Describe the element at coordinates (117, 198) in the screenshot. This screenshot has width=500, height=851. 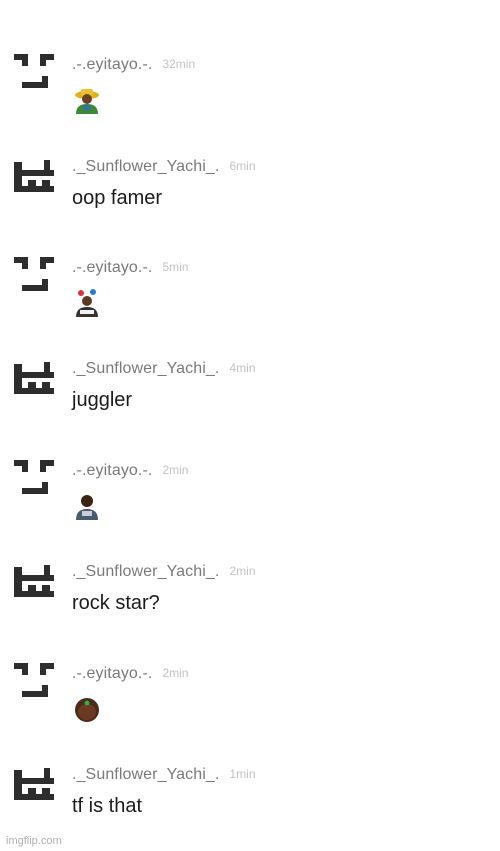
I see `message-text: oop famer` at that location.